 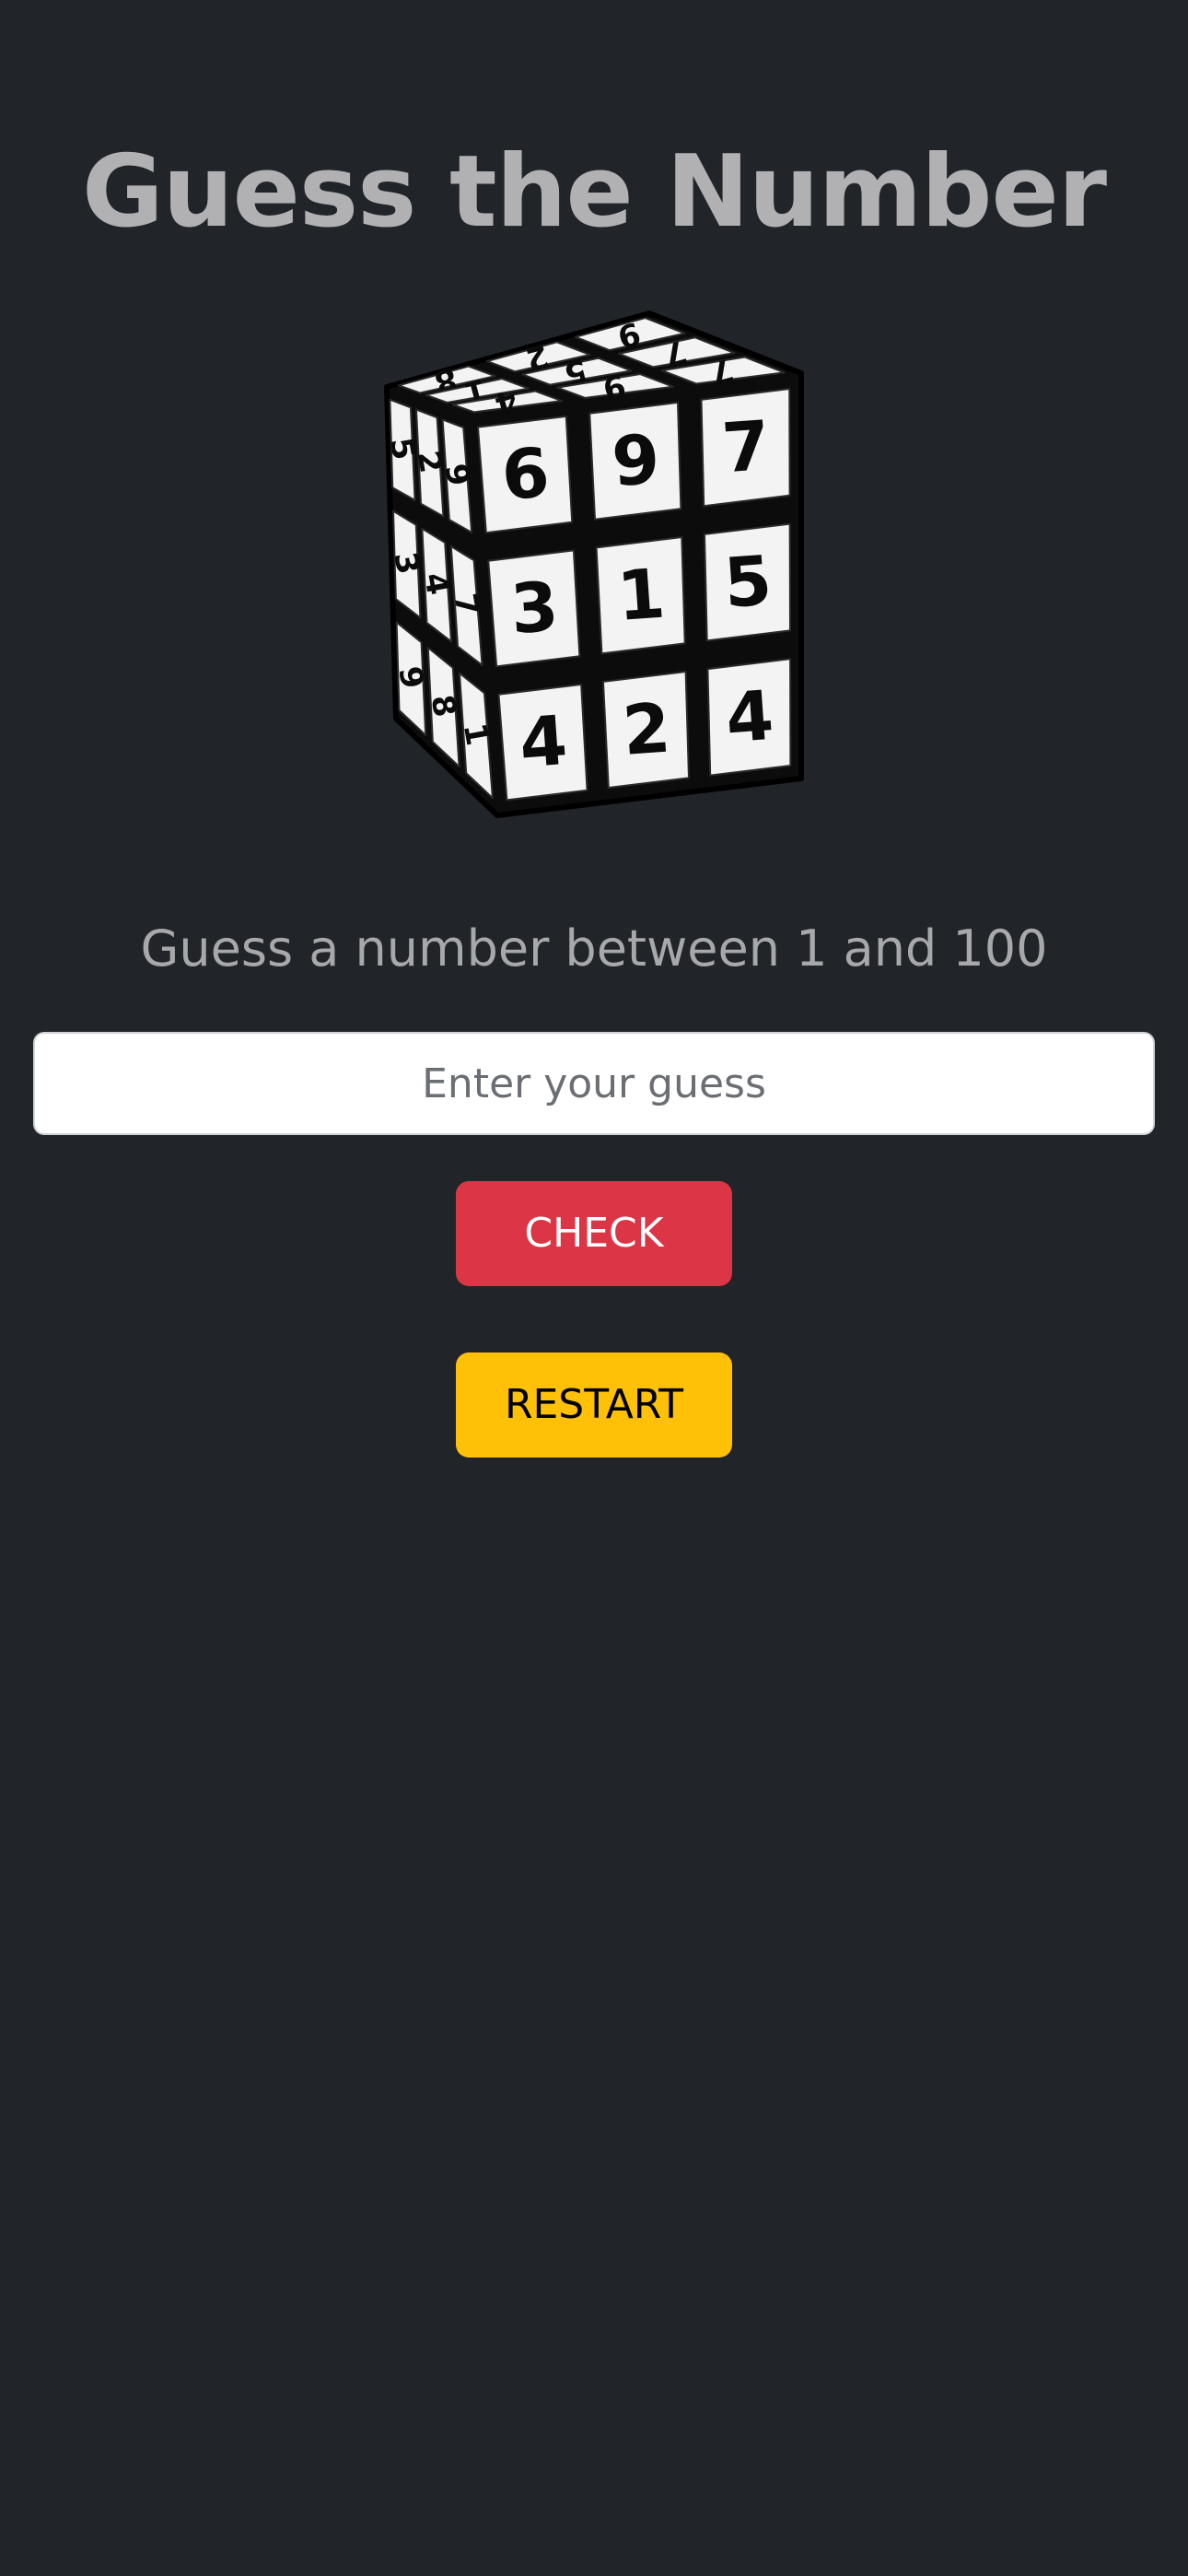 What do you see at coordinates (594, 949) in the screenshot?
I see `game-prompt: Guess a number between 1 and 100` at bounding box center [594, 949].